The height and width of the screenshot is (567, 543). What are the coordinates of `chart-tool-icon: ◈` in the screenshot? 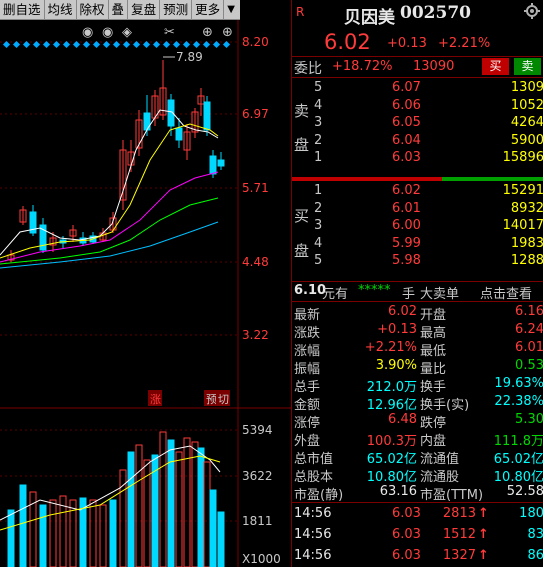 It's located at (127, 32).